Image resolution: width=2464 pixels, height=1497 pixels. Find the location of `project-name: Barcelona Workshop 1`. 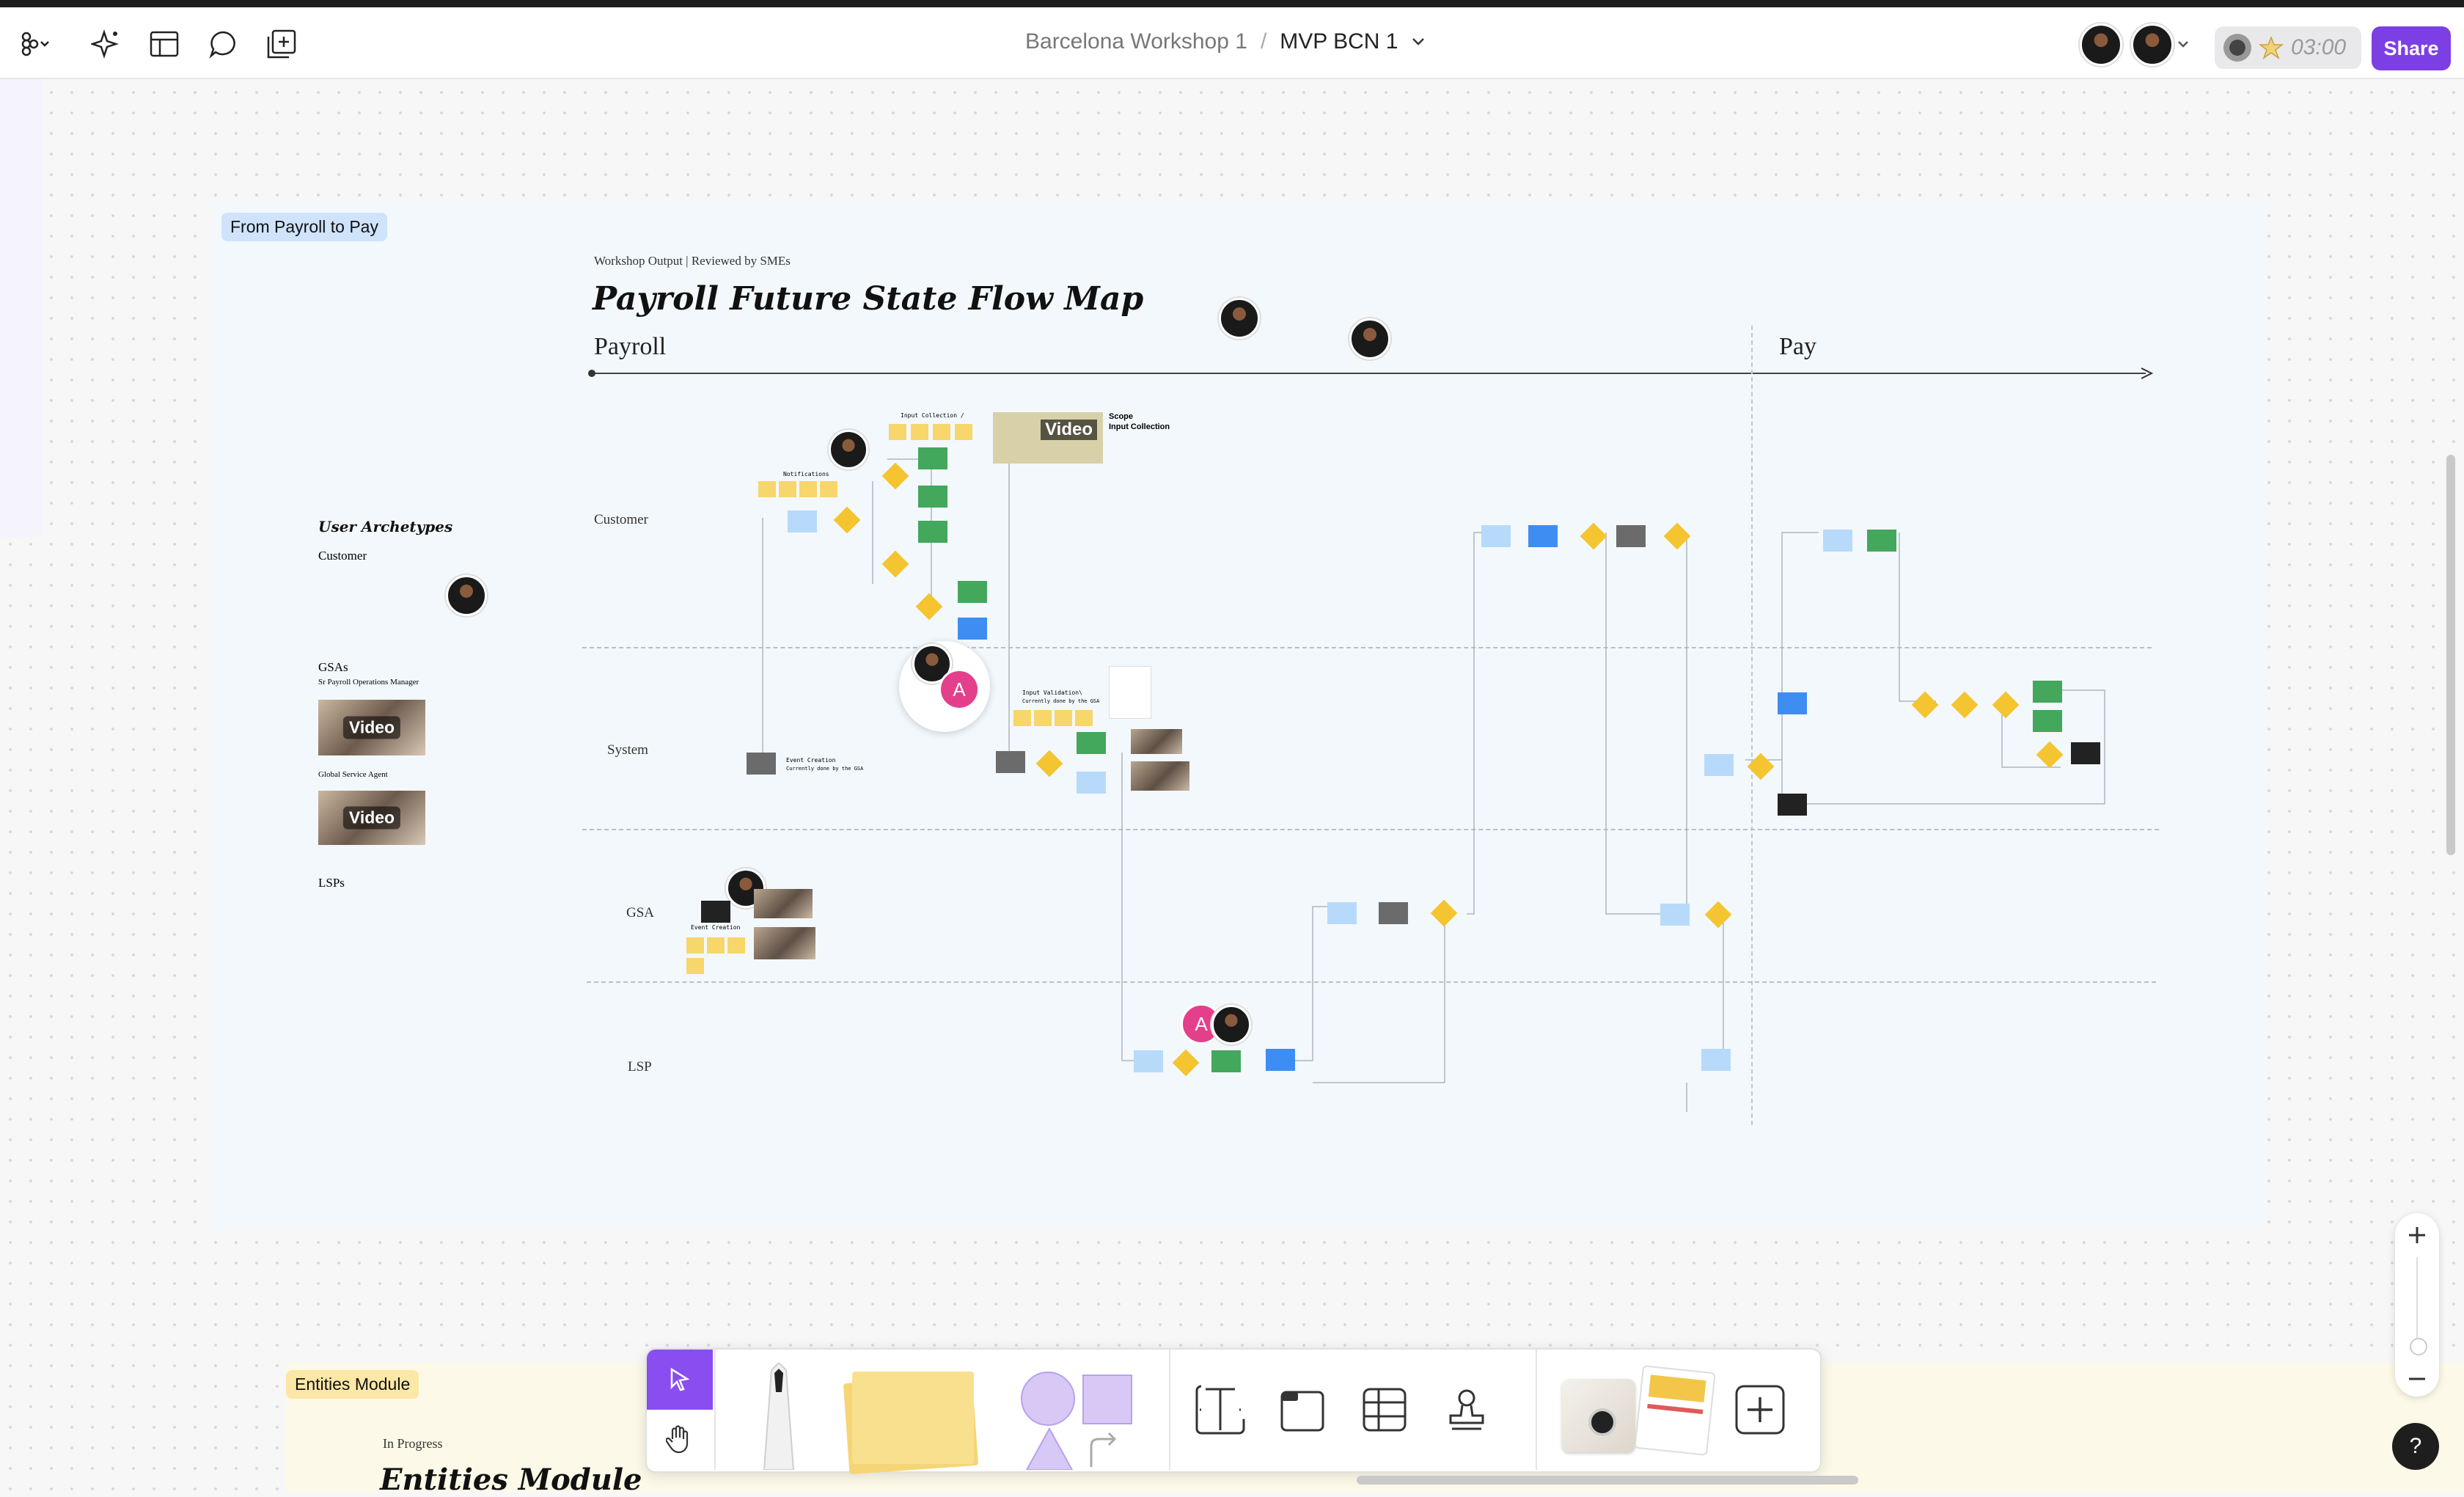

project-name: Barcelona Workshop 1 is located at coordinates (1136, 41).